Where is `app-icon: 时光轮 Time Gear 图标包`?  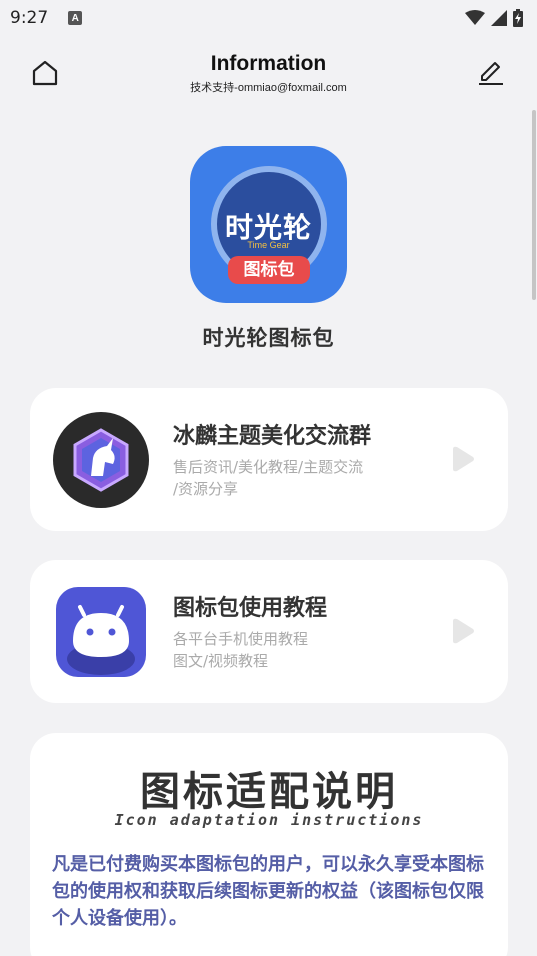 app-icon: 时光轮 Time Gear 图标包 is located at coordinates (268, 224).